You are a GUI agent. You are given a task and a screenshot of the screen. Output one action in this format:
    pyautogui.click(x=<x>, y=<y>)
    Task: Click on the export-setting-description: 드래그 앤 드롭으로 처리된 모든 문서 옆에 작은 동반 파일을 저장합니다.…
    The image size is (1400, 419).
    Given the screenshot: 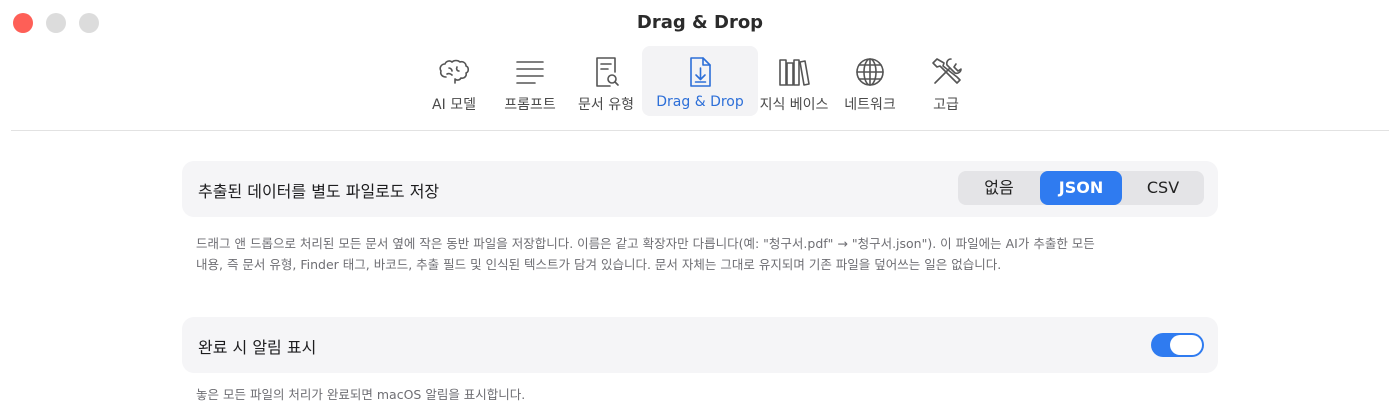 What is the action you would take?
    pyautogui.click(x=703, y=254)
    